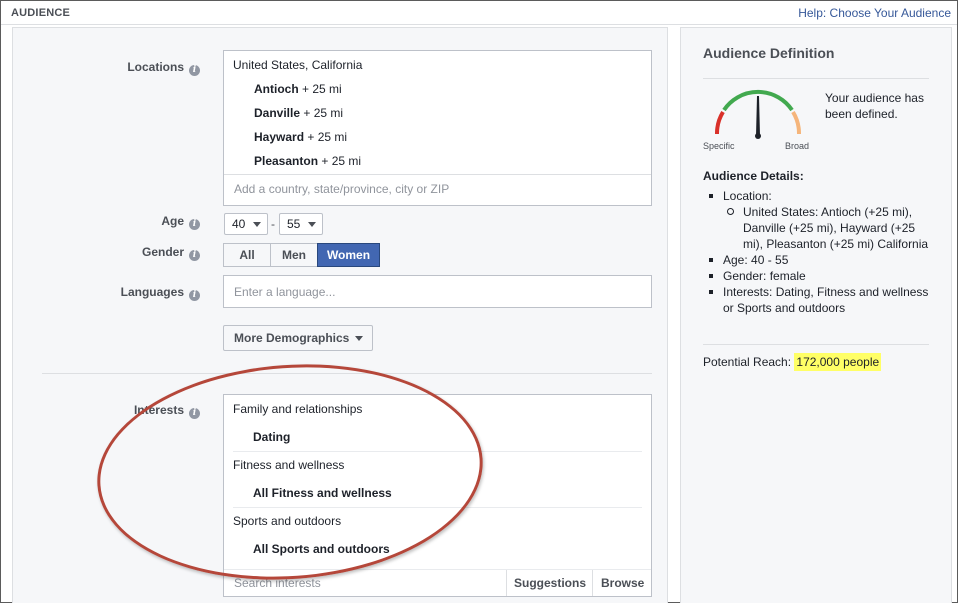 The height and width of the screenshot is (603, 958). What do you see at coordinates (100, 253) in the screenshot?
I see `gender-label: Gender i` at bounding box center [100, 253].